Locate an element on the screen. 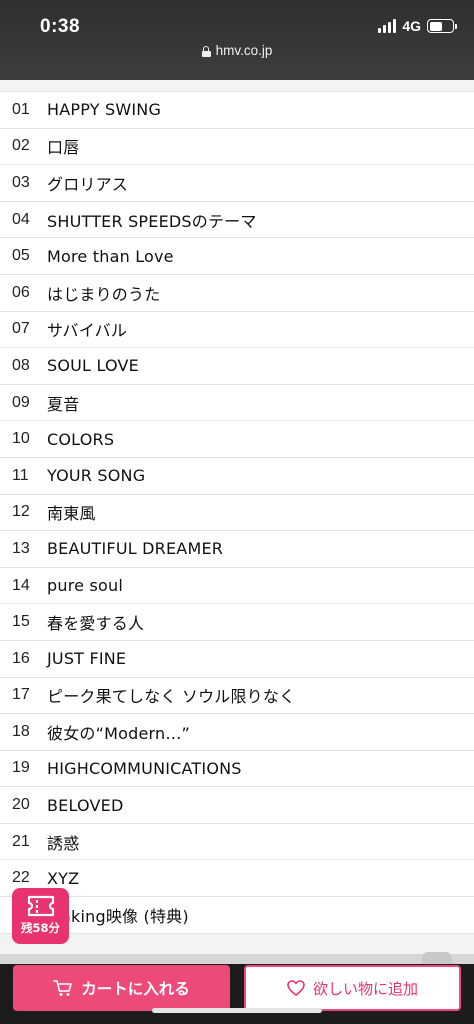 The image size is (474, 1024). track-row: 23Making映像 (特典) is located at coordinates (237, 915).